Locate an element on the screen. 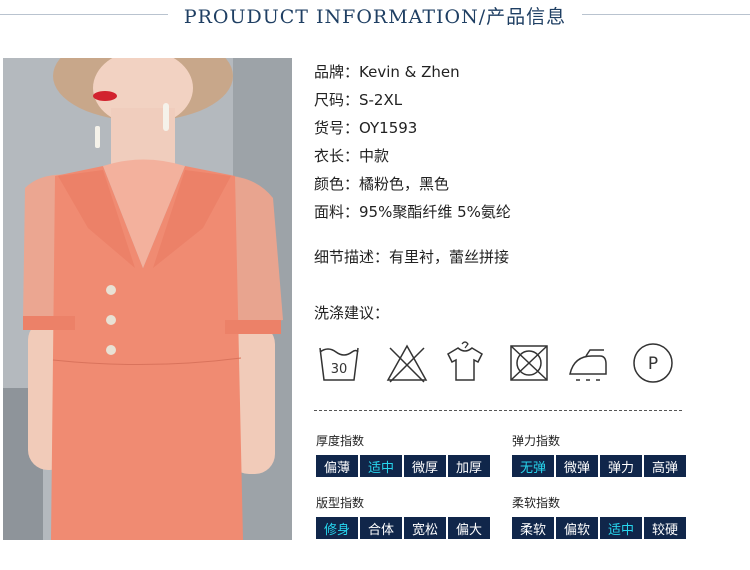 The width and height of the screenshot is (750, 570). section-title: PROUDUCT INFORMATION/产品信息 is located at coordinates (375, 17).